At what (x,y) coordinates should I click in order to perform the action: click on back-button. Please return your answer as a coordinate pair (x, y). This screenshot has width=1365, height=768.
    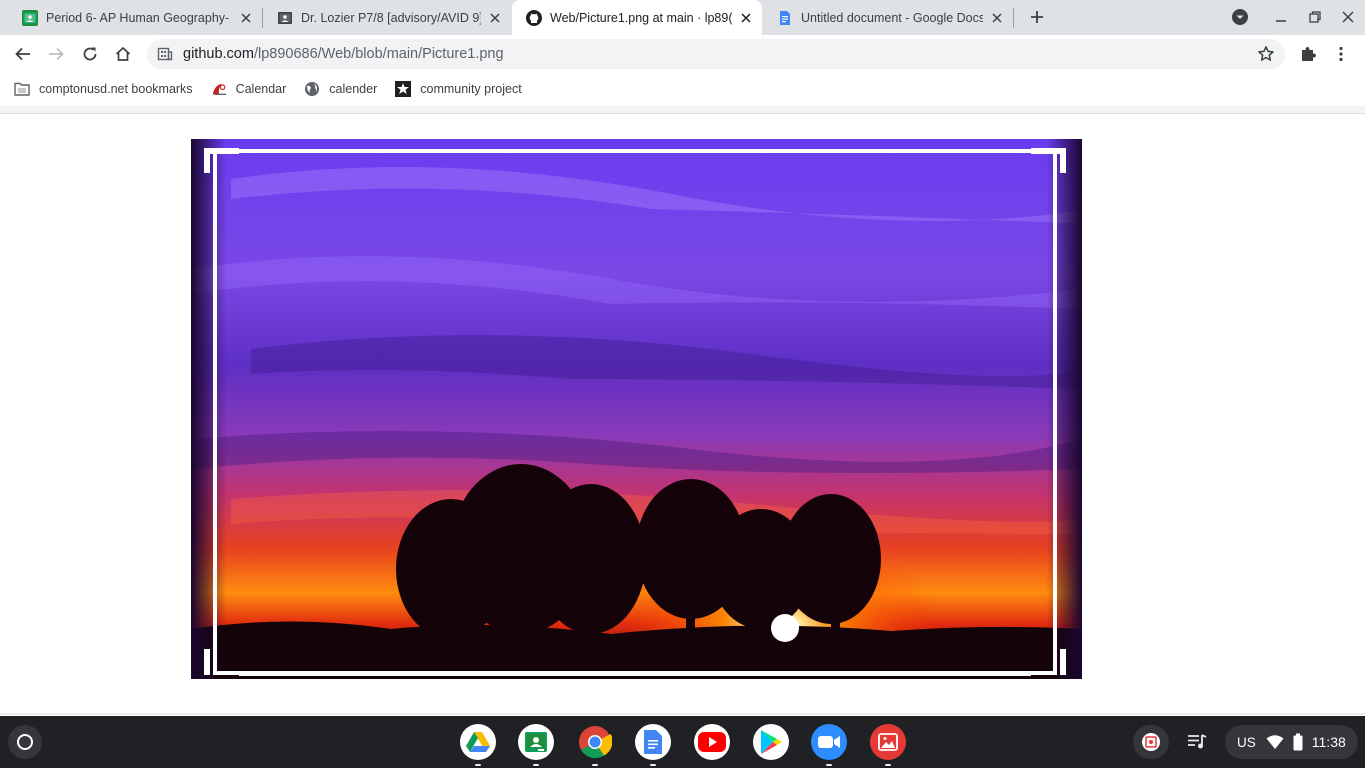
    Looking at the image, I should click on (23, 54).